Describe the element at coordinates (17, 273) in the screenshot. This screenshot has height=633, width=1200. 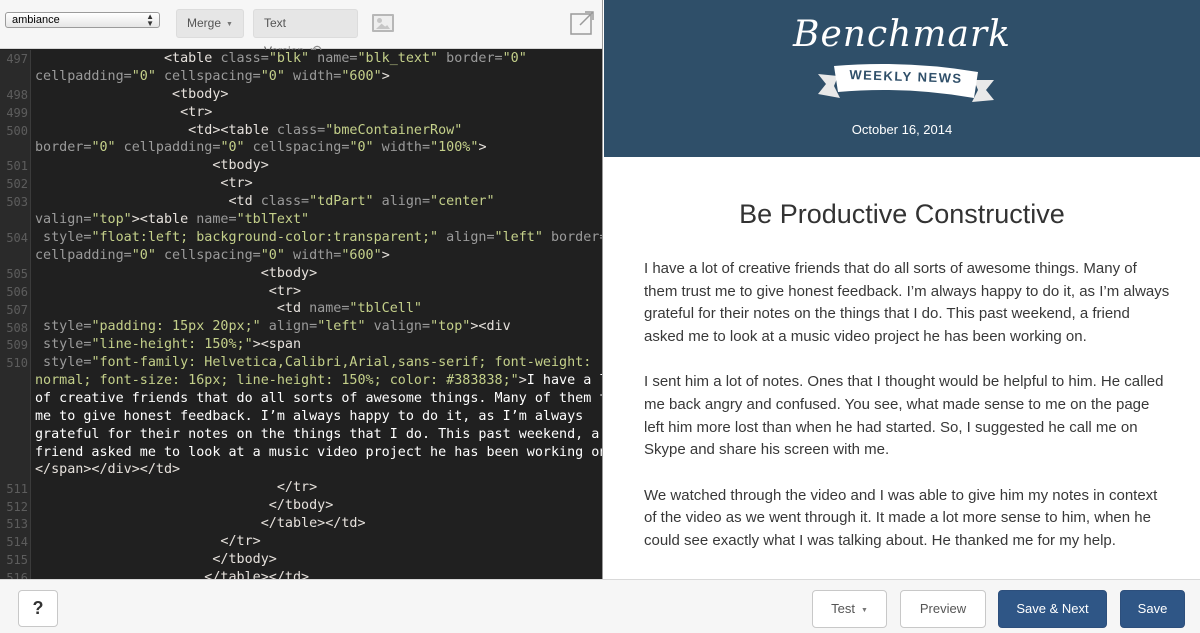
I see `line-number: 505` at that location.